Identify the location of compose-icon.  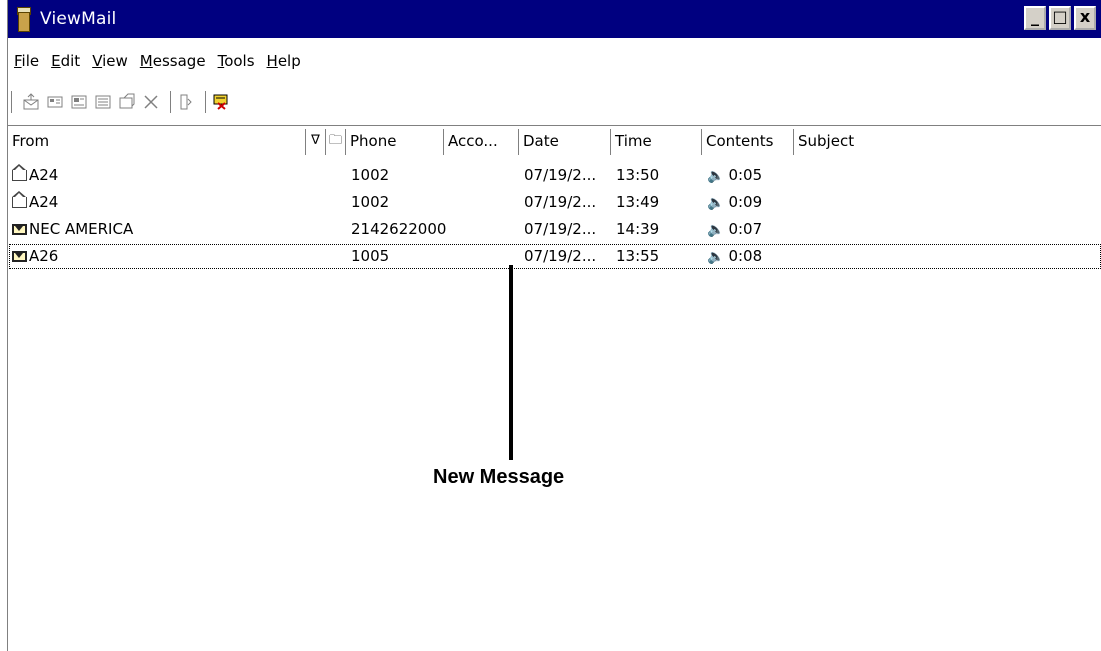
(31, 102).